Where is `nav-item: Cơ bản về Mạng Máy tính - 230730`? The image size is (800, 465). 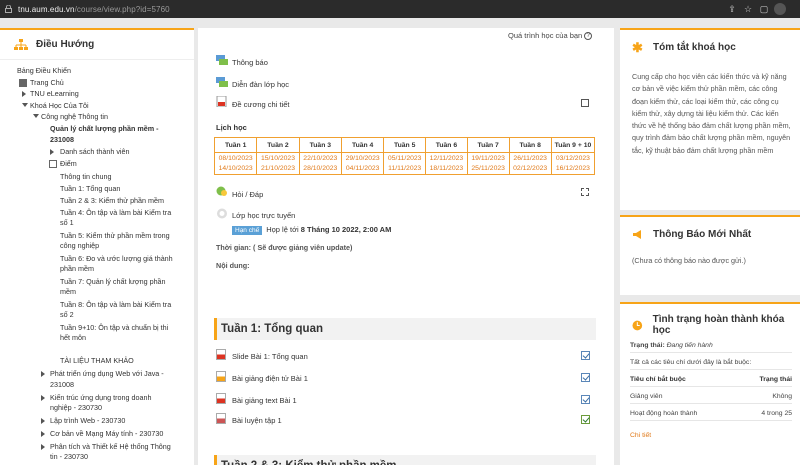 nav-item: Cơ bản về Mạng Máy tính - 230730 is located at coordinates (106, 434).